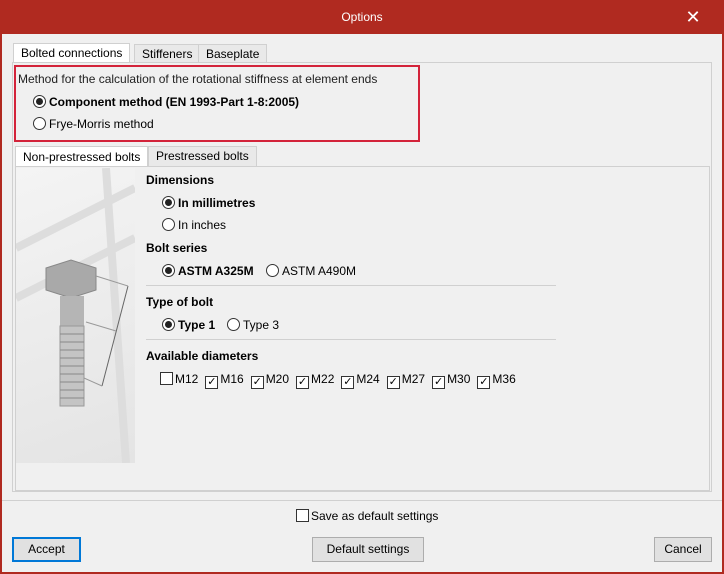  What do you see at coordinates (72, 53) in the screenshot?
I see `tab-bolted-connections: Bolted connections` at bounding box center [72, 53].